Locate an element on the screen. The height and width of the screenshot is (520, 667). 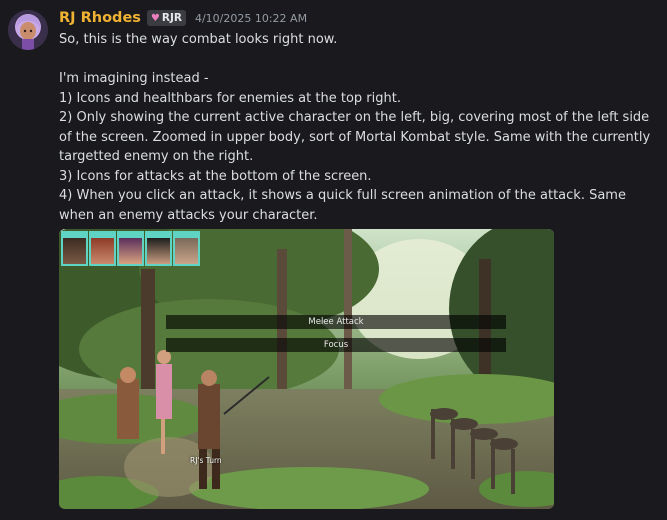
user-avatar is located at coordinates (28, 30).